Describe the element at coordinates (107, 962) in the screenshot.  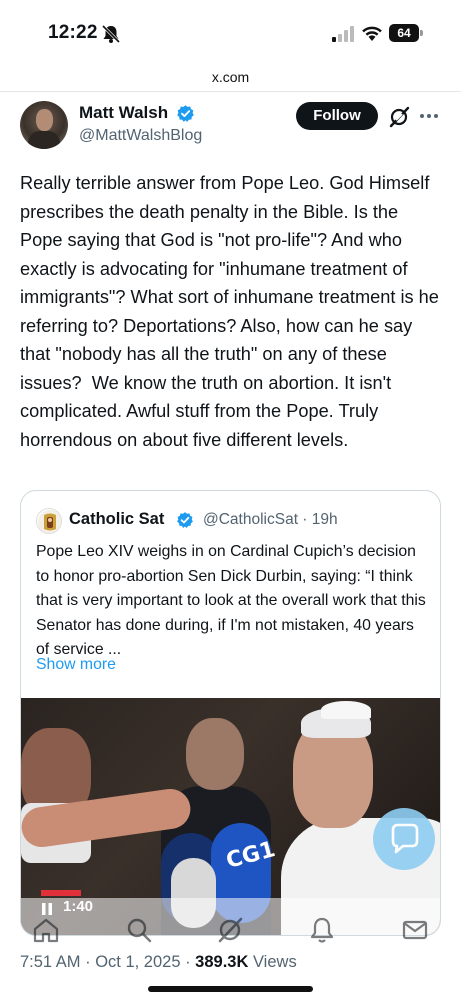
I see `tweet-timestamp: 7:51 AM · Oct 1, 2025 ·` at that location.